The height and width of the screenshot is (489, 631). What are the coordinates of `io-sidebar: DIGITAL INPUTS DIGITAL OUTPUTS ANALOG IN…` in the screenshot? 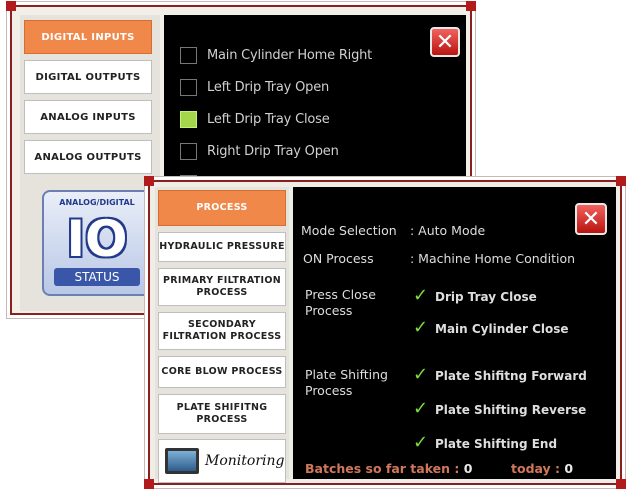 It's located at (90, 163).